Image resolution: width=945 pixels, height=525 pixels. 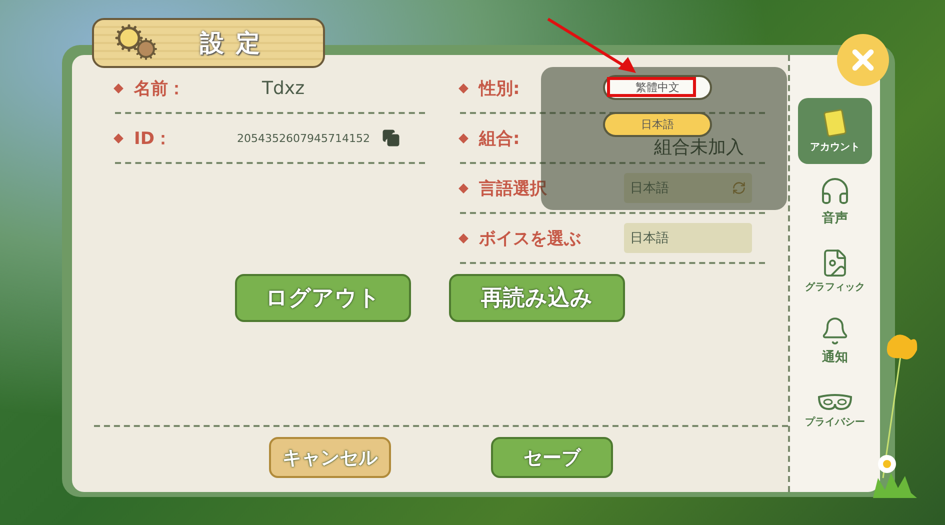 I want to click on refresh-icon, so click(x=739, y=188).